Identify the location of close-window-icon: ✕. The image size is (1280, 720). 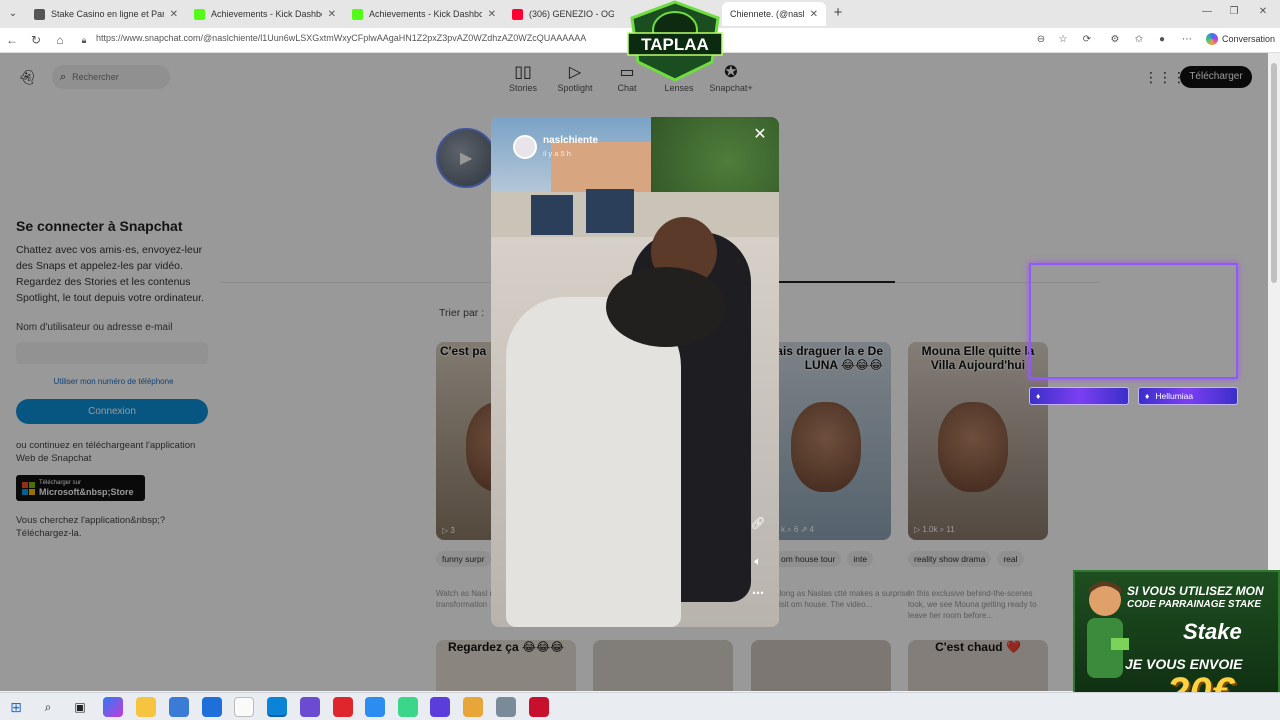
(1263, 11).